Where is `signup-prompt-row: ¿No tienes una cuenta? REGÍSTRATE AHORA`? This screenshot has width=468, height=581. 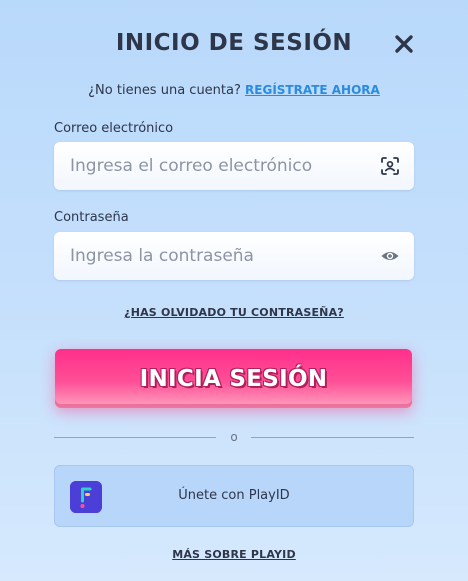
signup-prompt-row: ¿No tienes una cuenta? REGÍSTRATE AHORA is located at coordinates (234, 90).